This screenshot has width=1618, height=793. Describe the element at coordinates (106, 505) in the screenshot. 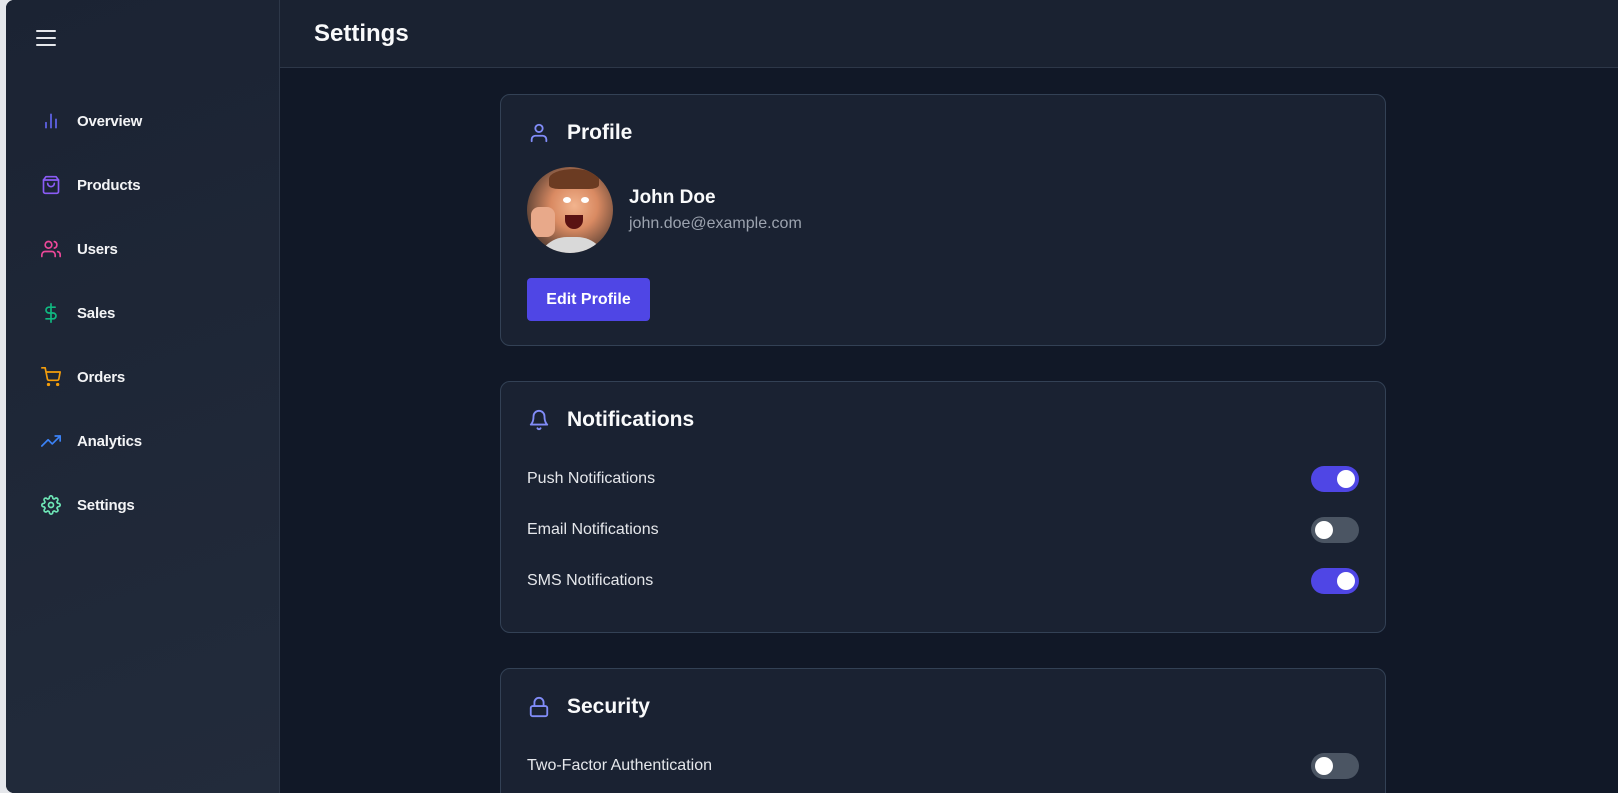

I see `sidebar-item-label: Settings` at that location.